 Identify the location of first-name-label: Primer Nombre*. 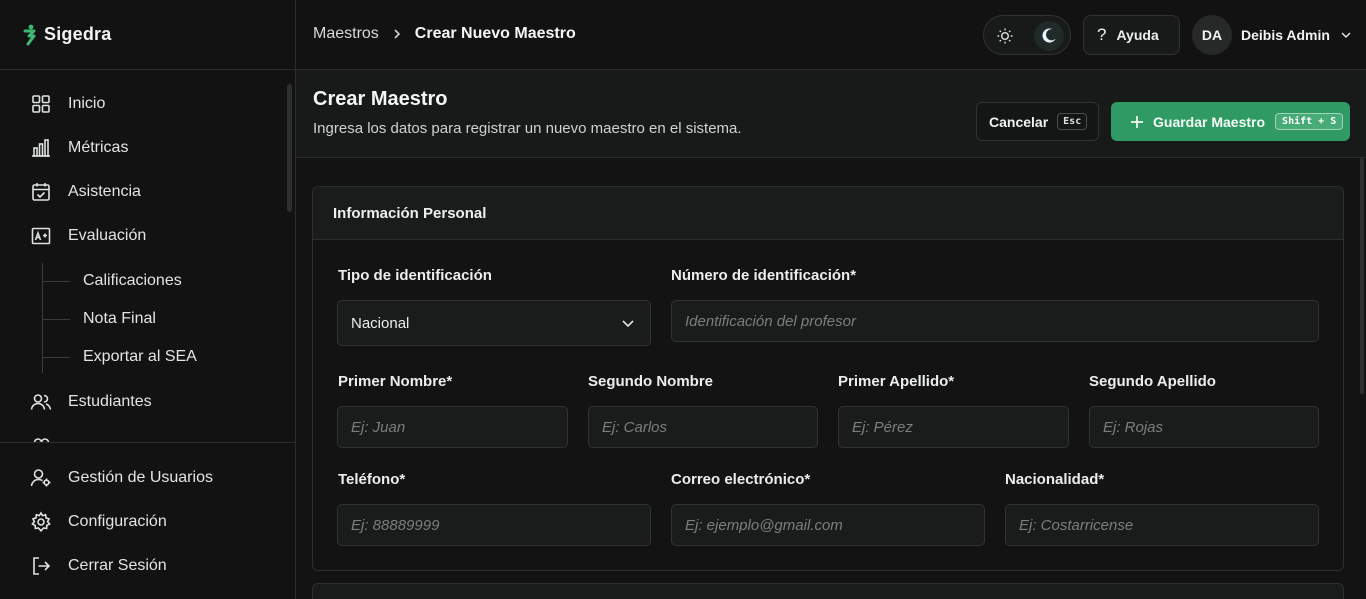
(395, 381).